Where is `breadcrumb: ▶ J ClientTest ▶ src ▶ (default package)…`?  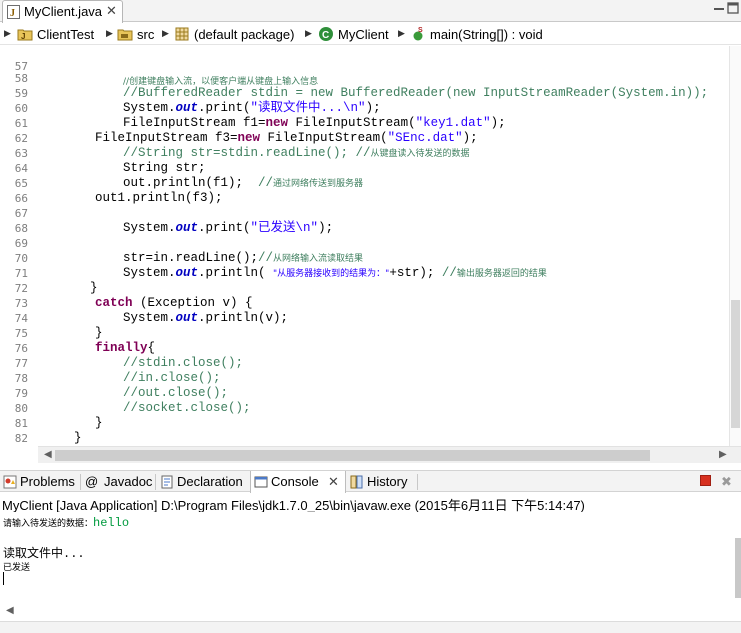 breadcrumb: ▶ J ClientTest ▶ src ▶ (default package)… is located at coordinates (370, 34).